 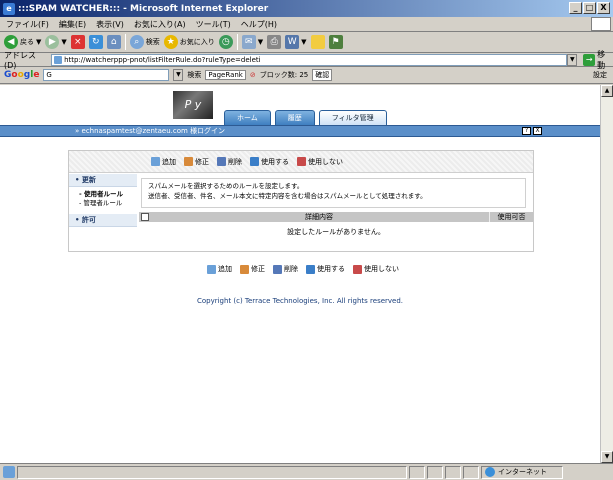 What do you see at coordinates (252, 42) in the screenshot?
I see `mail-button: ✉ ▼` at bounding box center [252, 42].